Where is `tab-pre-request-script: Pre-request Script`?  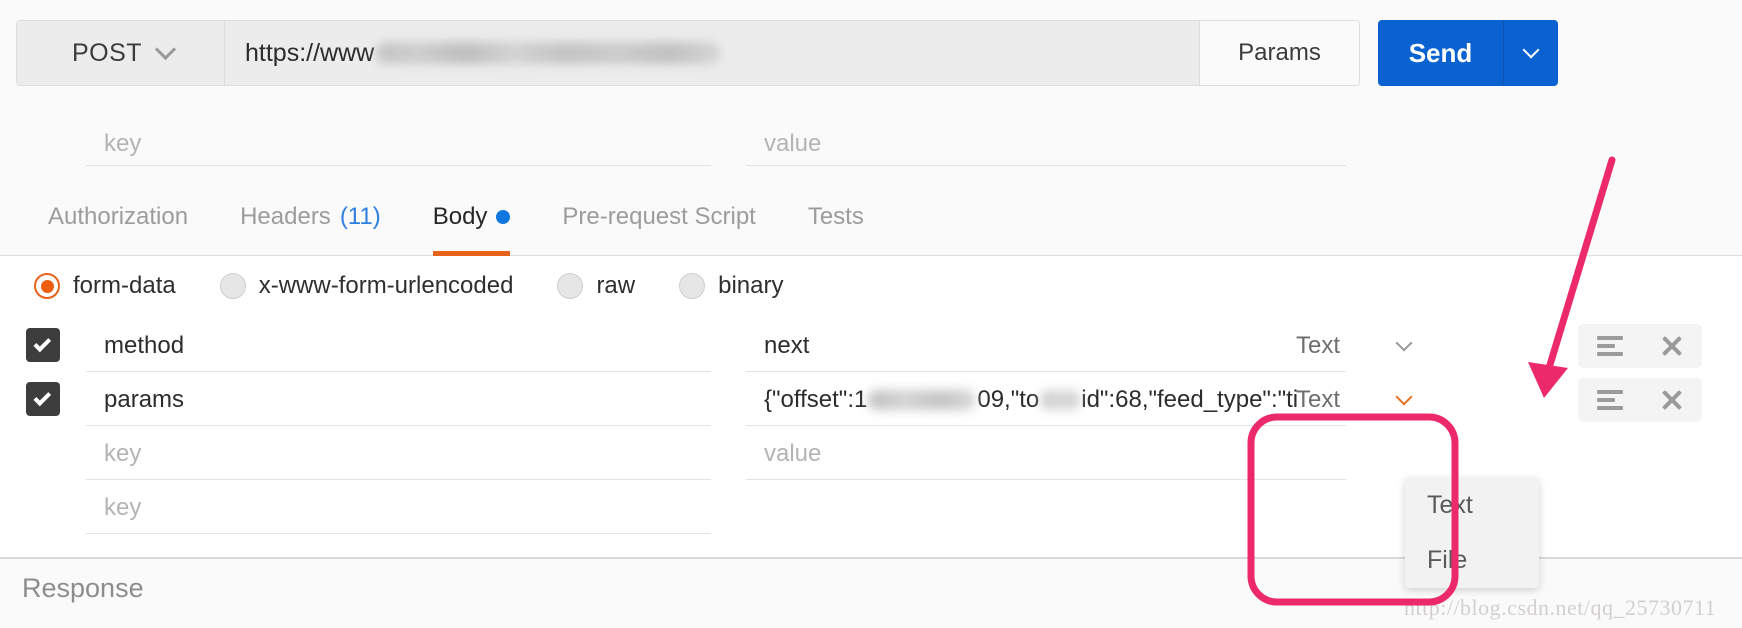 tab-pre-request-script: Pre-request Script is located at coordinates (658, 217).